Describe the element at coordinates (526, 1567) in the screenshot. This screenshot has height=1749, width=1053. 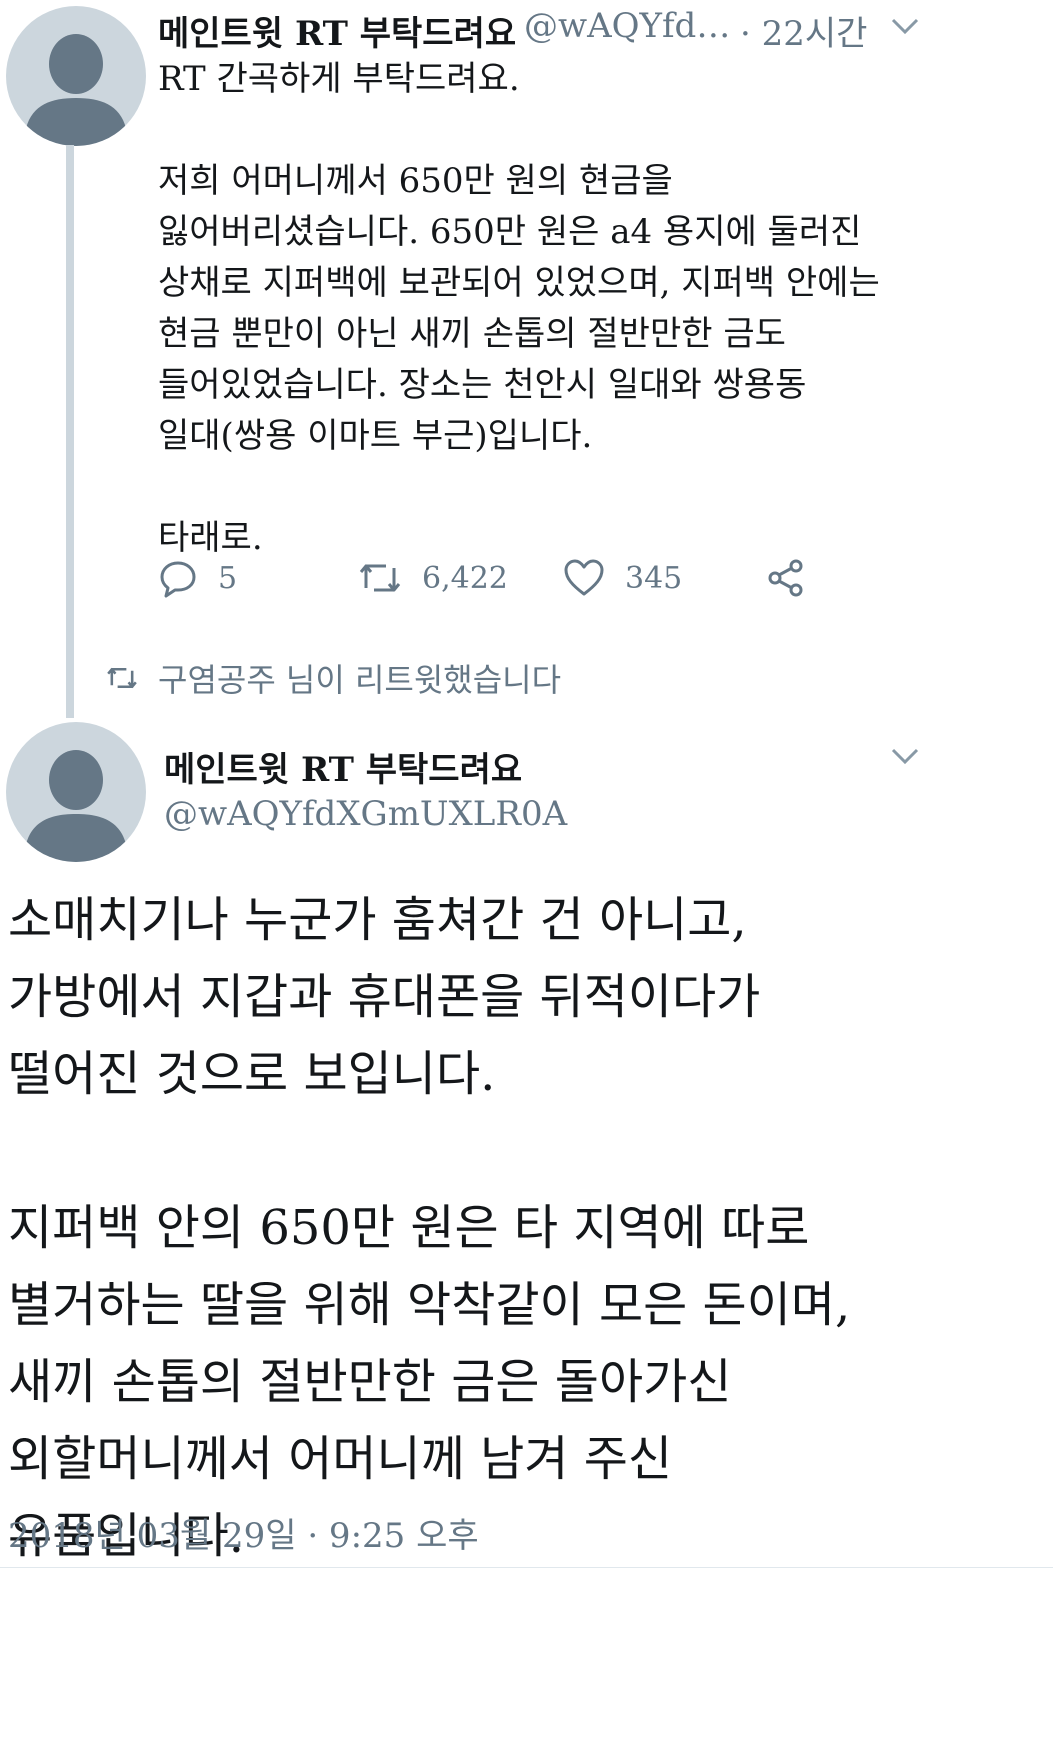
I see `divider` at that location.